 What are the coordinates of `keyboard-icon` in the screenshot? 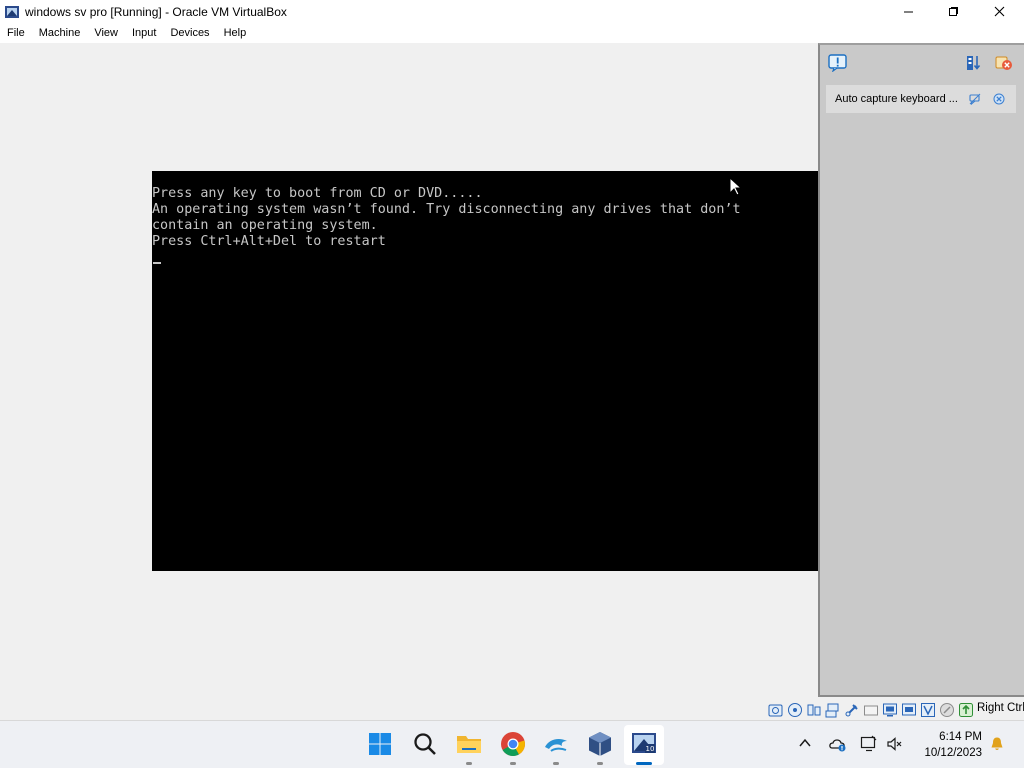 It's located at (966, 710).